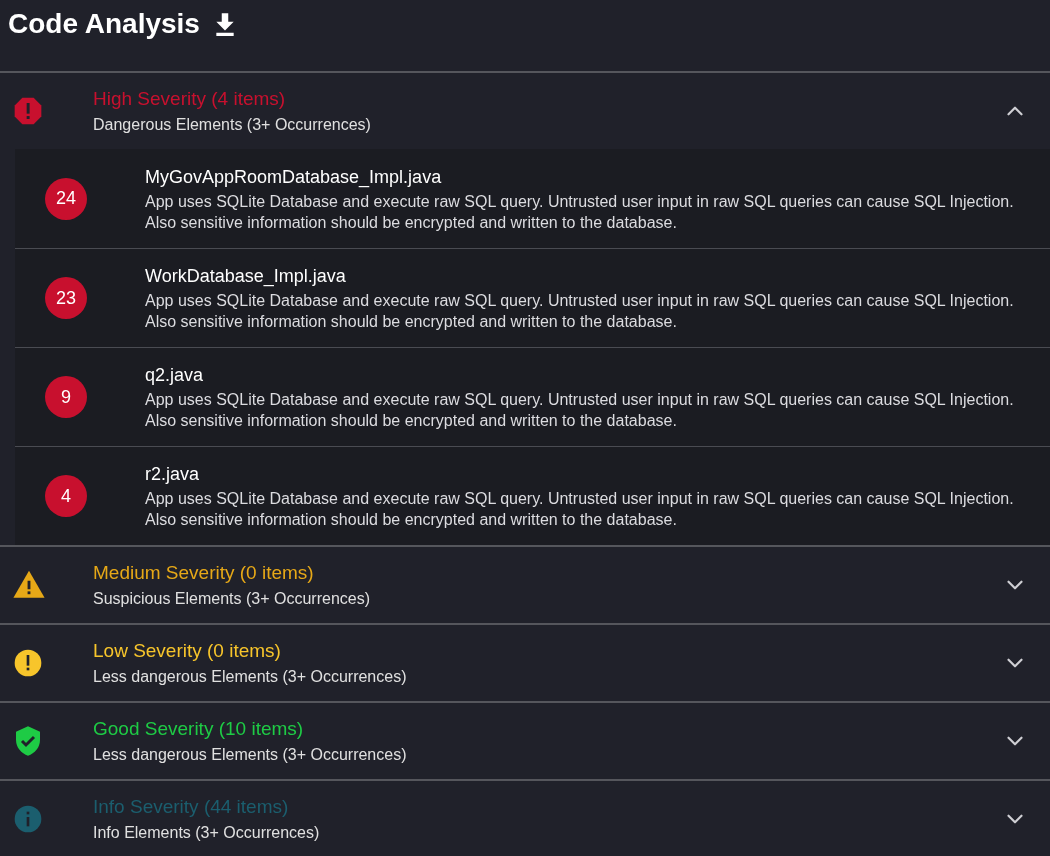  Describe the element at coordinates (190, 99) in the screenshot. I see `severity-title: High Severity (4 items)` at that location.